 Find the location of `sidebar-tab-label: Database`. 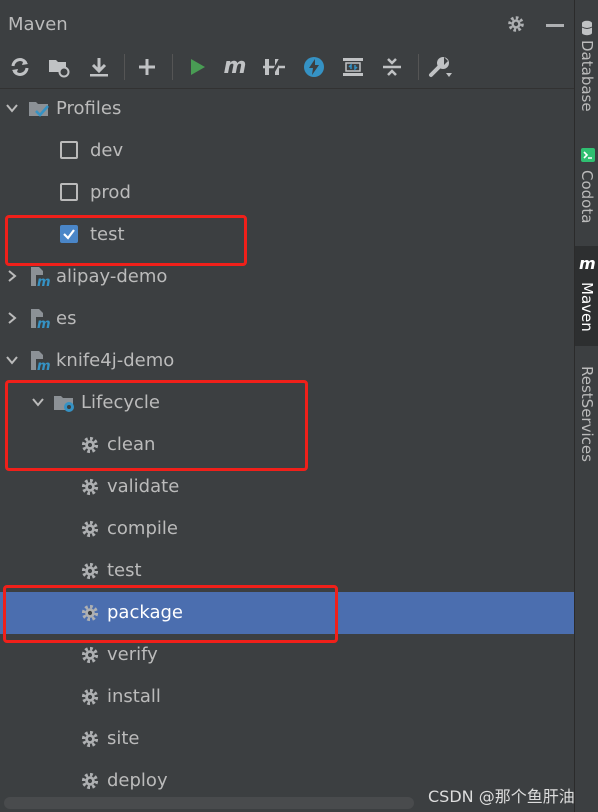

sidebar-tab-label: Database is located at coordinates (587, 76).